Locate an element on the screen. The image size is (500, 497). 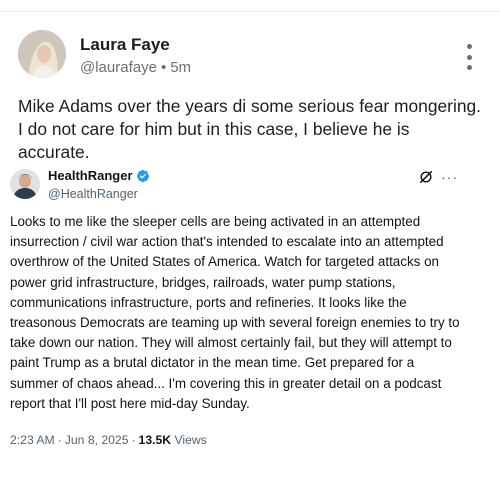
author-handle: @laurafaye is located at coordinates (118, 67).